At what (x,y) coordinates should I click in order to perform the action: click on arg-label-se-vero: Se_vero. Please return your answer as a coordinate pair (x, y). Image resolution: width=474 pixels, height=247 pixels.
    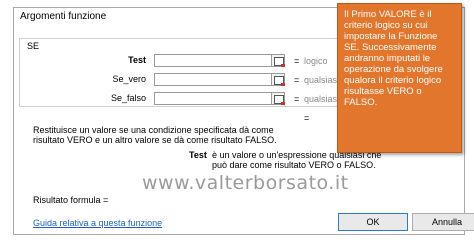
    Looking at the image, I should click on (129, 79).